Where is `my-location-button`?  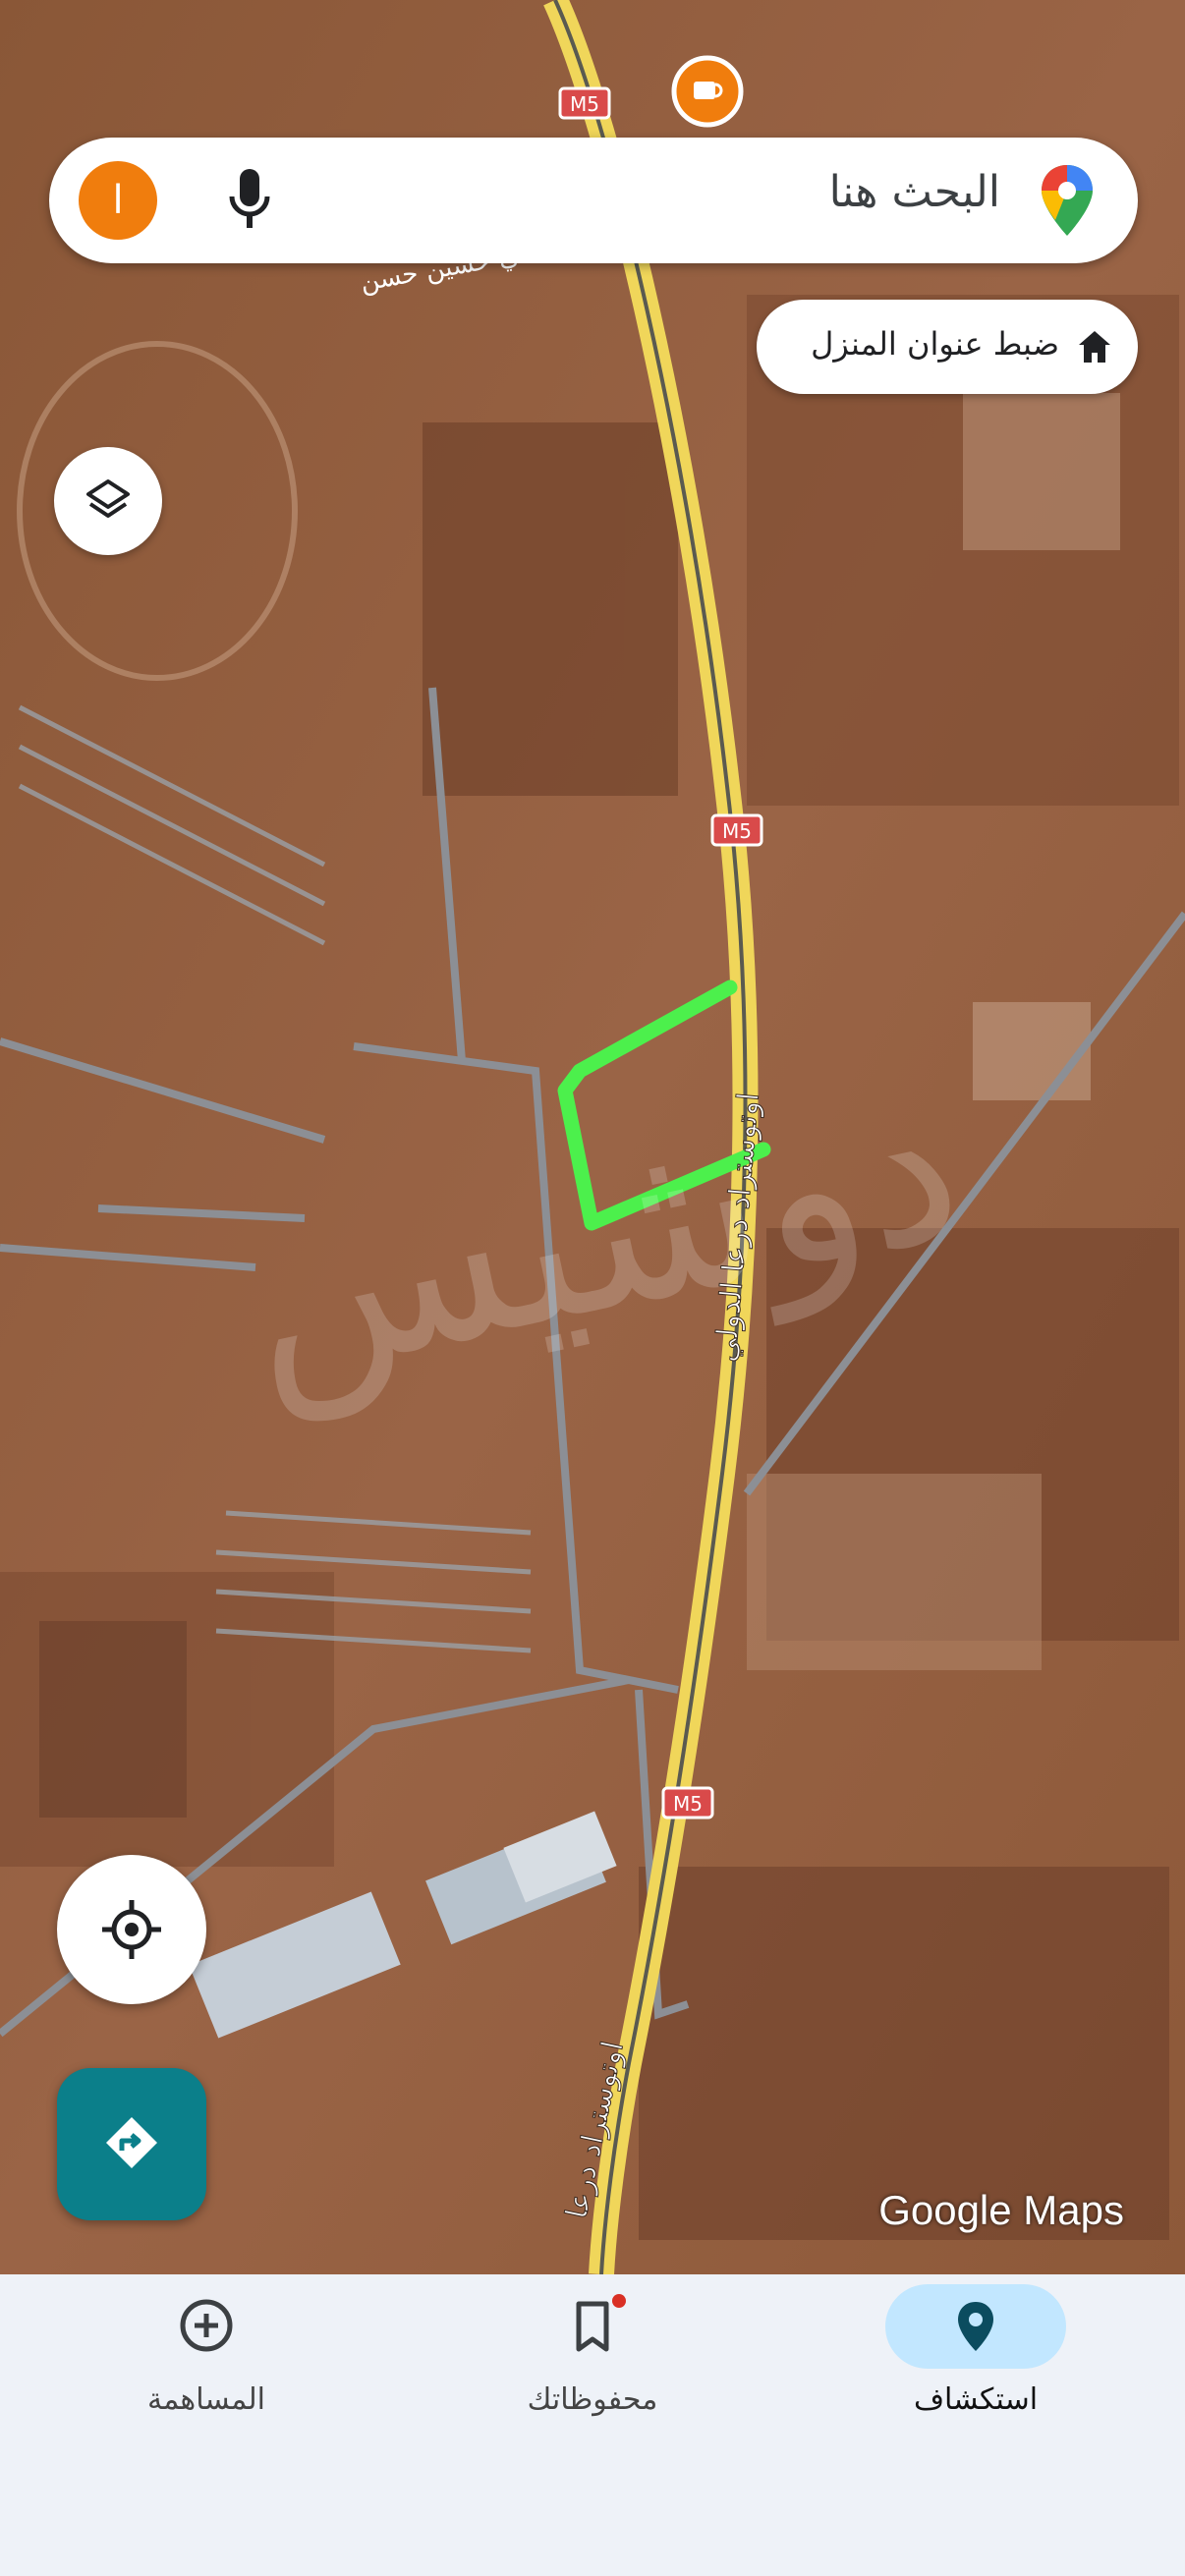 my-location-button is located at coordinates (132, 1929).